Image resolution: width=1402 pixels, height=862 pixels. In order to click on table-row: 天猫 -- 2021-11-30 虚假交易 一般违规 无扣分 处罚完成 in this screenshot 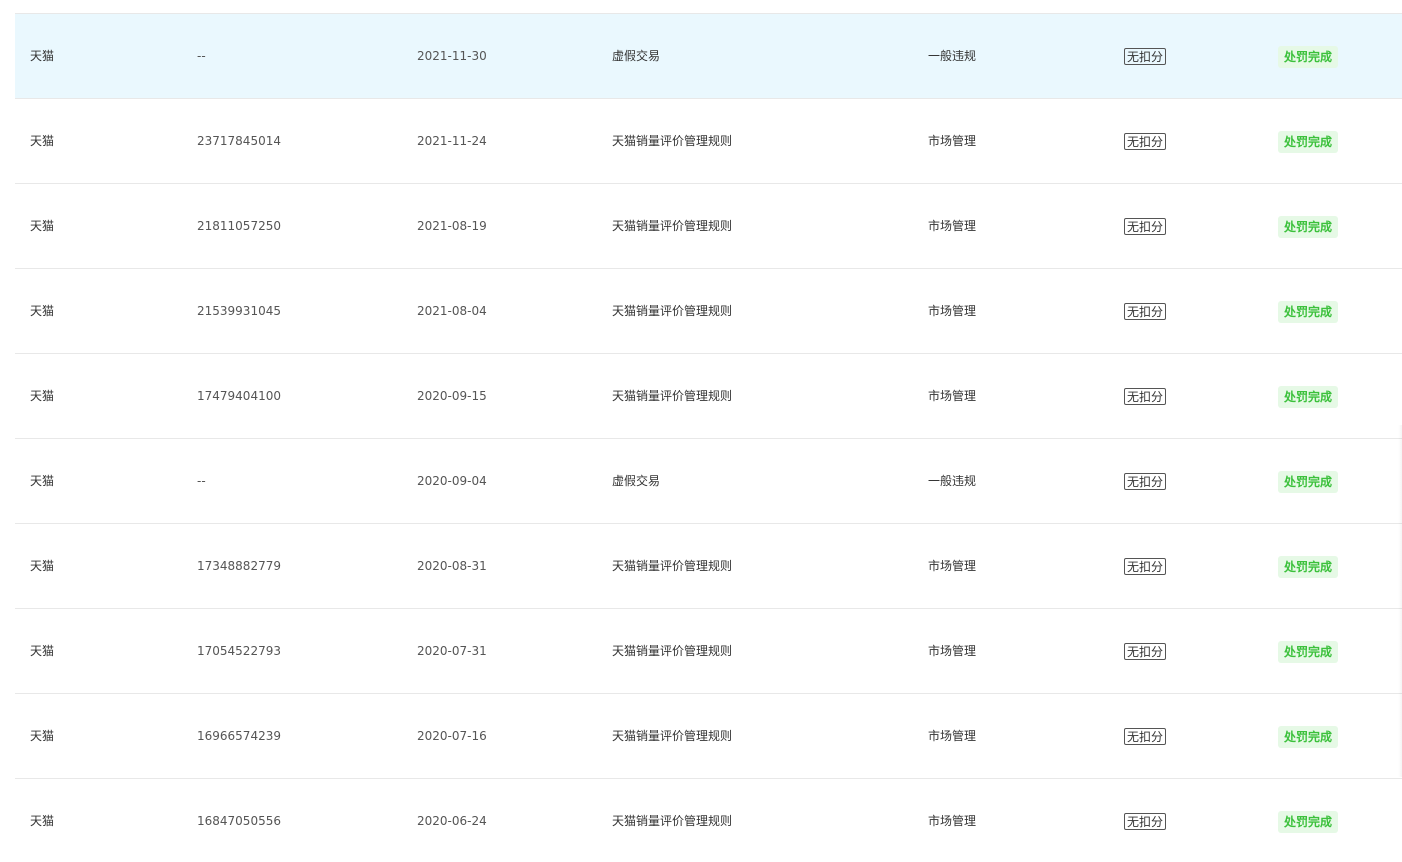, I will do `click(708, 56)`.